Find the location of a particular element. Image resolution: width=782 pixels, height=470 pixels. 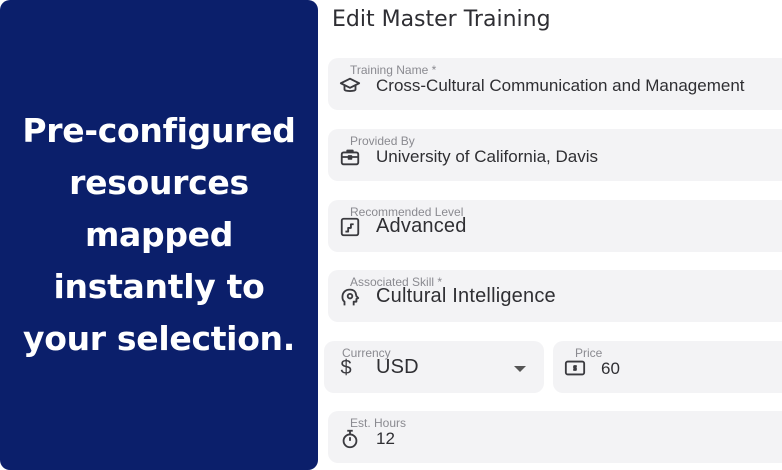

promo-line: your selection. is located at coordinates (158, 338).